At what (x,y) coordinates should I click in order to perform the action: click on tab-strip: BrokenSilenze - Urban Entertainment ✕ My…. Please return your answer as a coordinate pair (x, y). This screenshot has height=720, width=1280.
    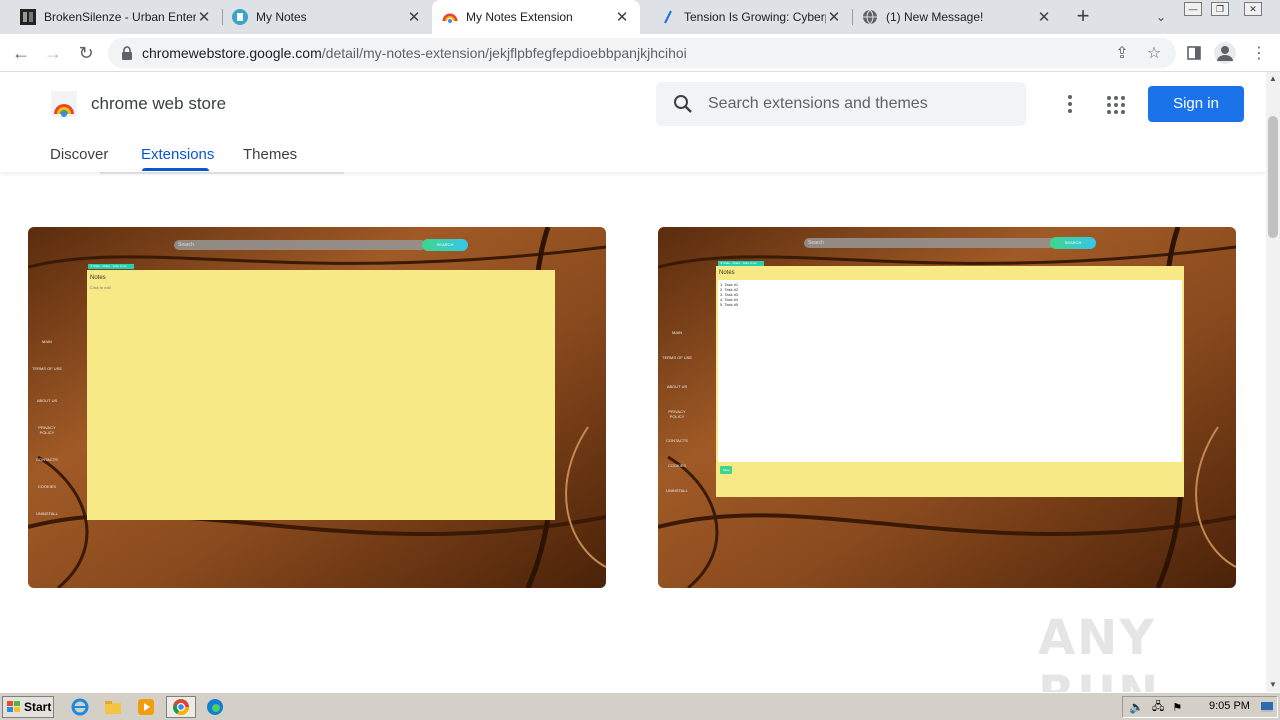
    Looking at the image, I should click on (640, 17).